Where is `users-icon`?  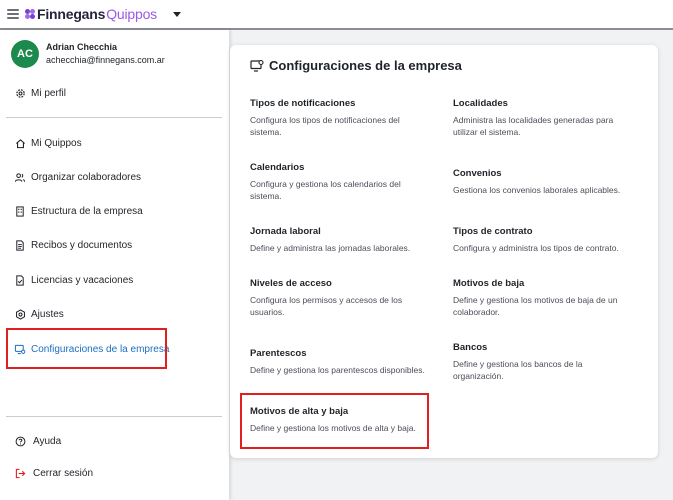 users-icon is located at coordinates (20, 177).